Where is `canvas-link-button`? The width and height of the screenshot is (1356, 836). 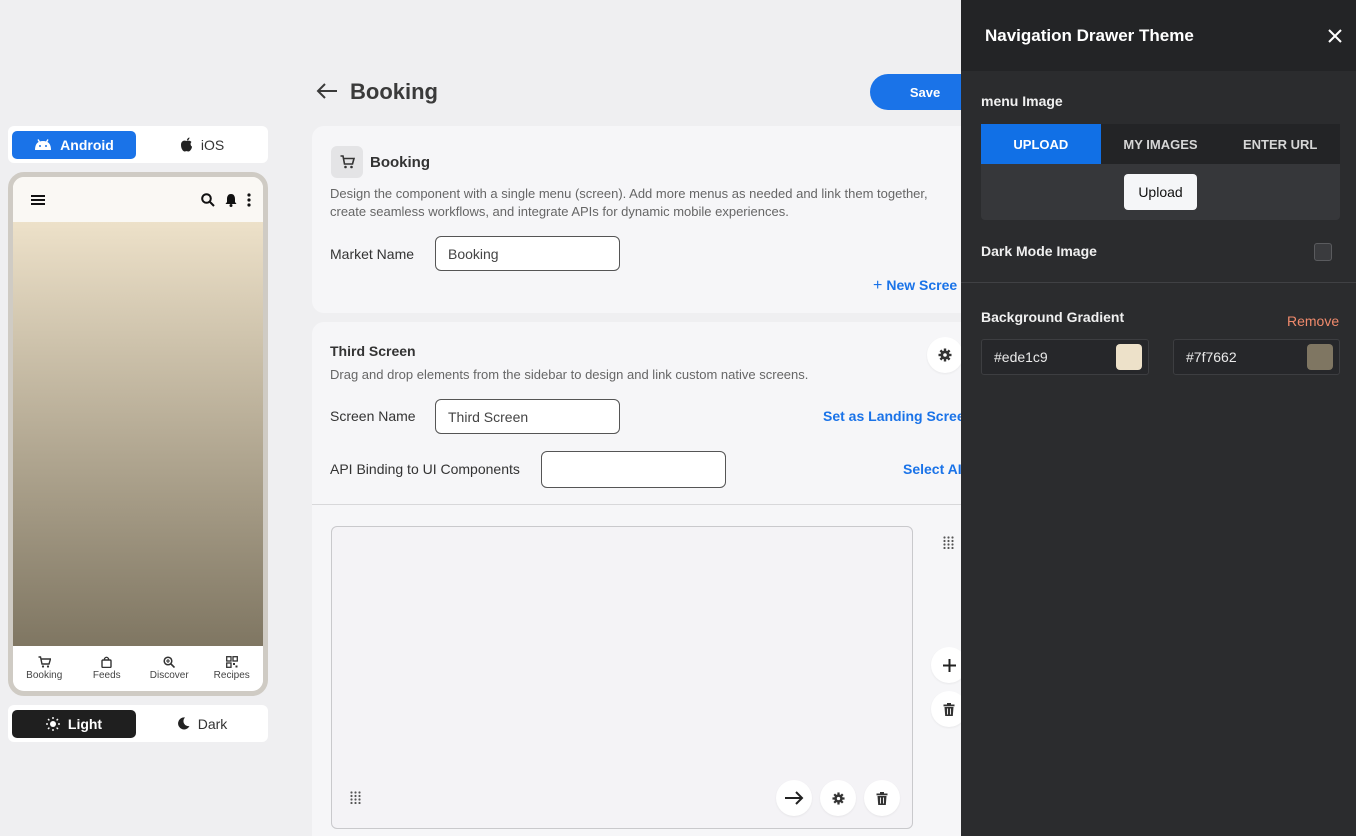 canvas-link-button is located at coordinates (794, 798).